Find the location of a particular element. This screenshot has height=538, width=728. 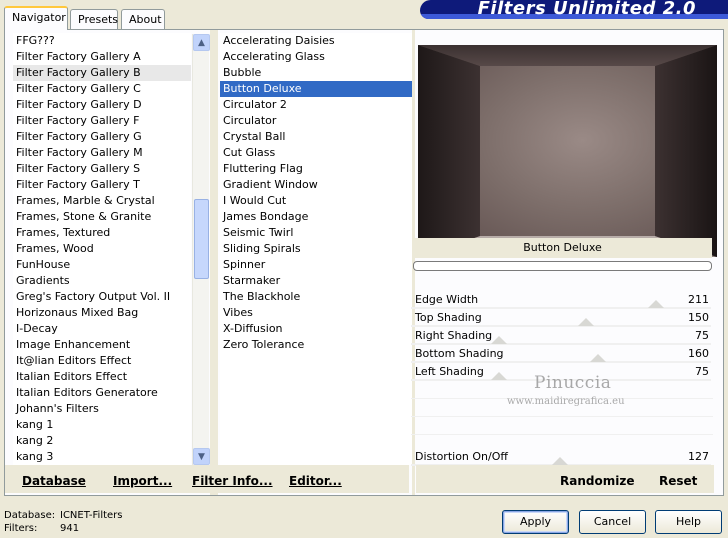

filter-item: Spinner is located at coordinates (316, 265).